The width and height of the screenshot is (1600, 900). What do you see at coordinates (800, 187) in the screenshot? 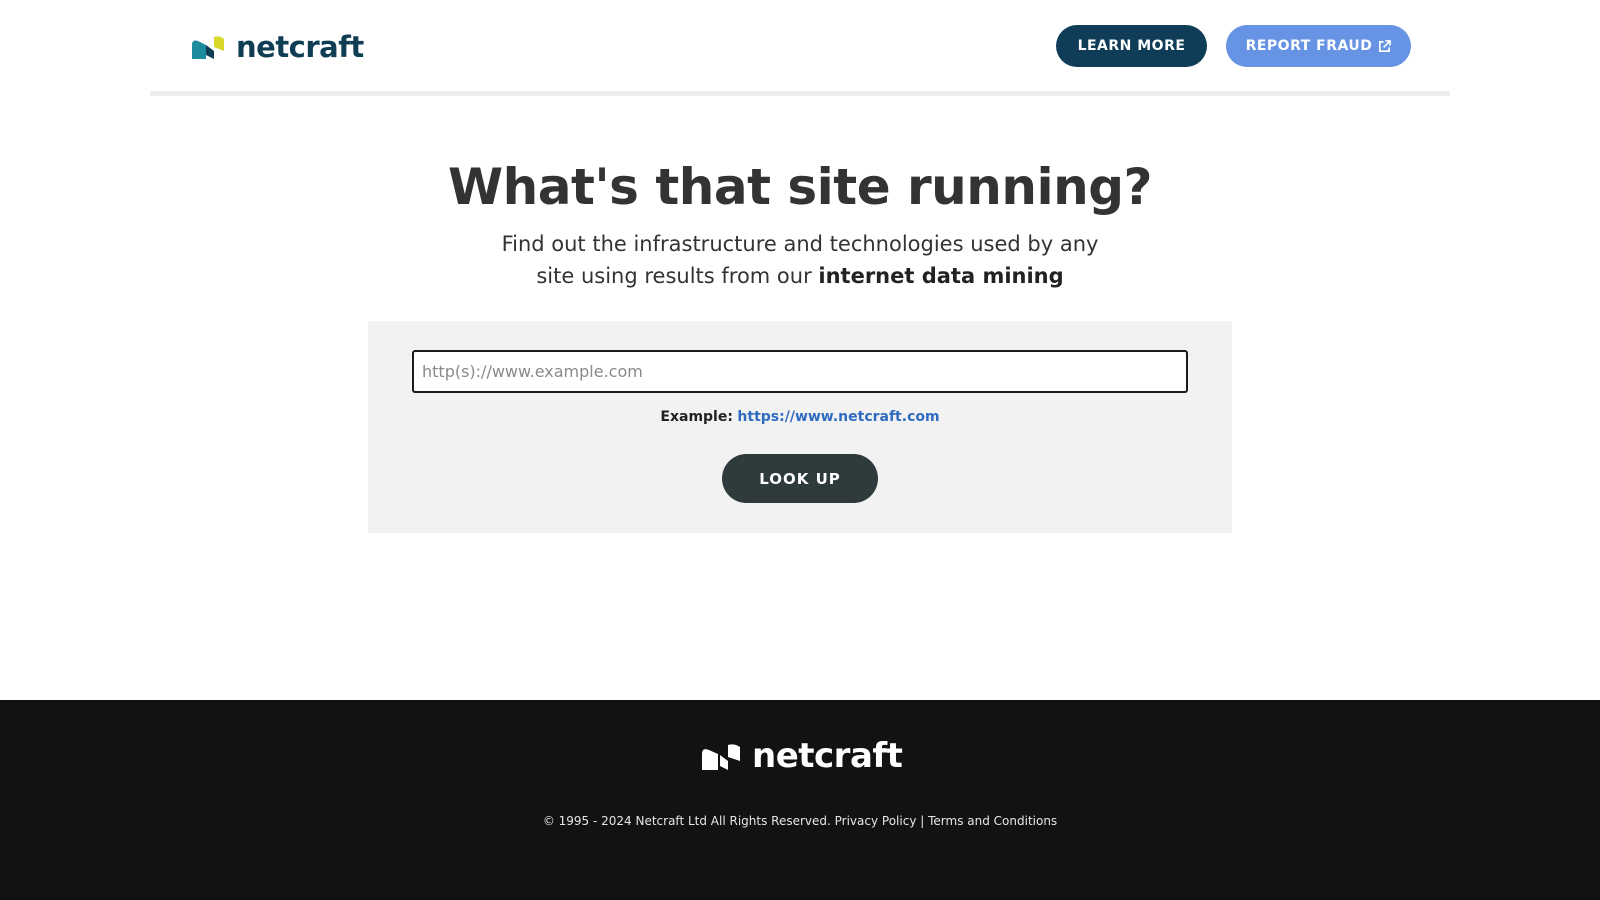
I see `page-title: What's that site running?` at bounding box center [800, 187].